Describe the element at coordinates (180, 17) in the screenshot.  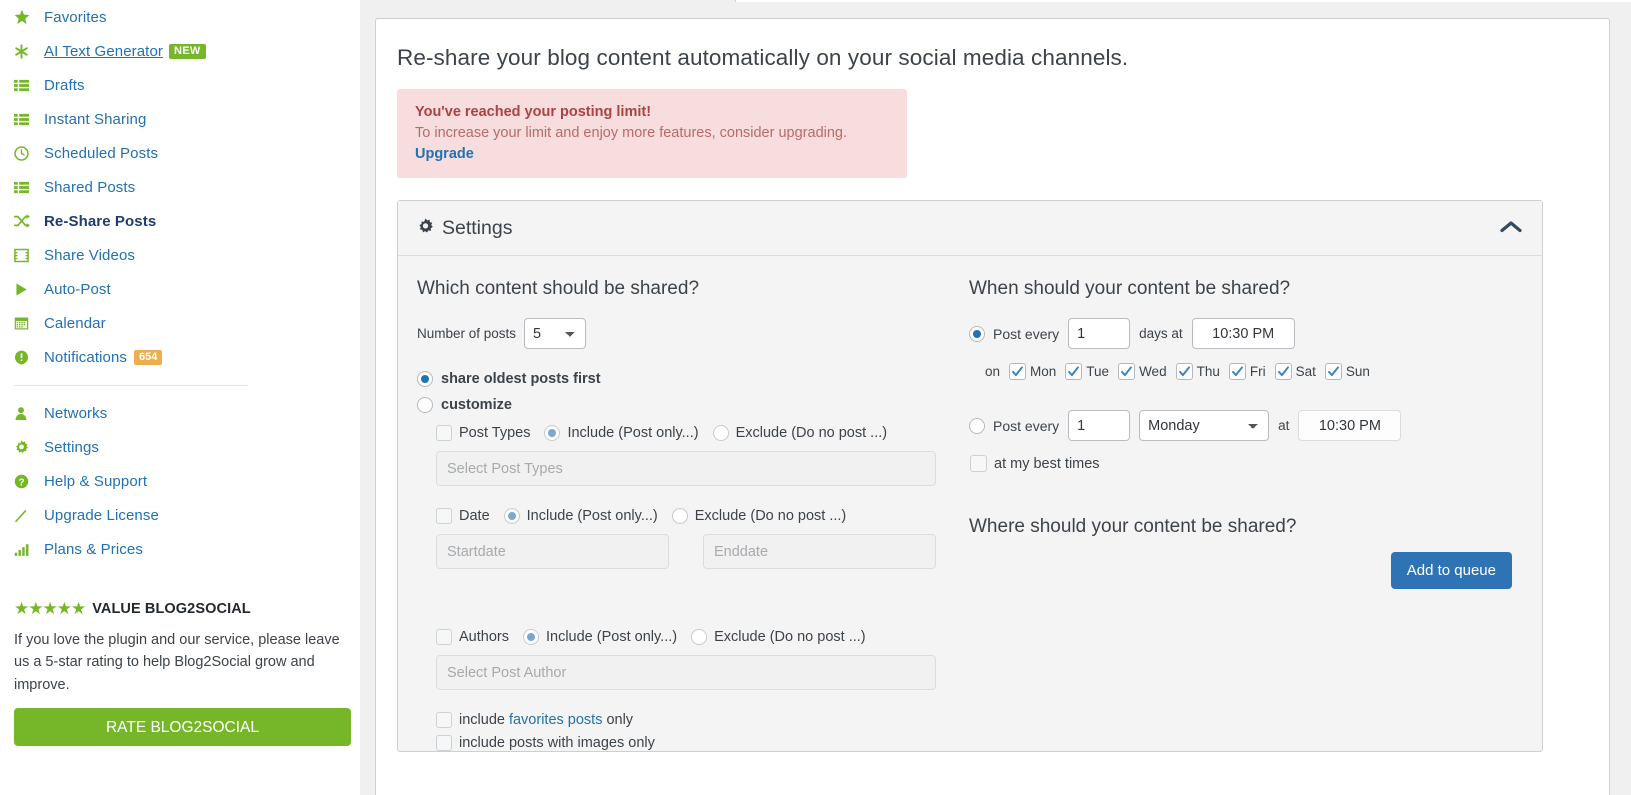
I see `sidebar-item-favorites: Favorites` at that location.